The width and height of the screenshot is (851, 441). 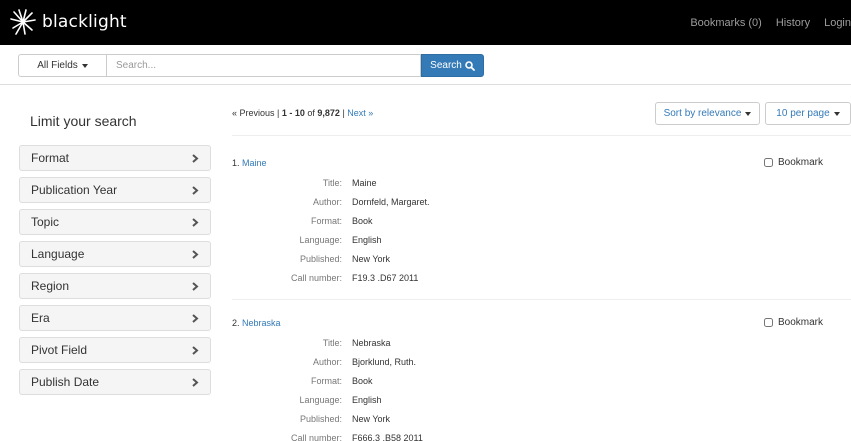 What do you see at coordinates (311, 113) in the screenshot?
I see `pager-of: of` at bounding box center [311, 113].